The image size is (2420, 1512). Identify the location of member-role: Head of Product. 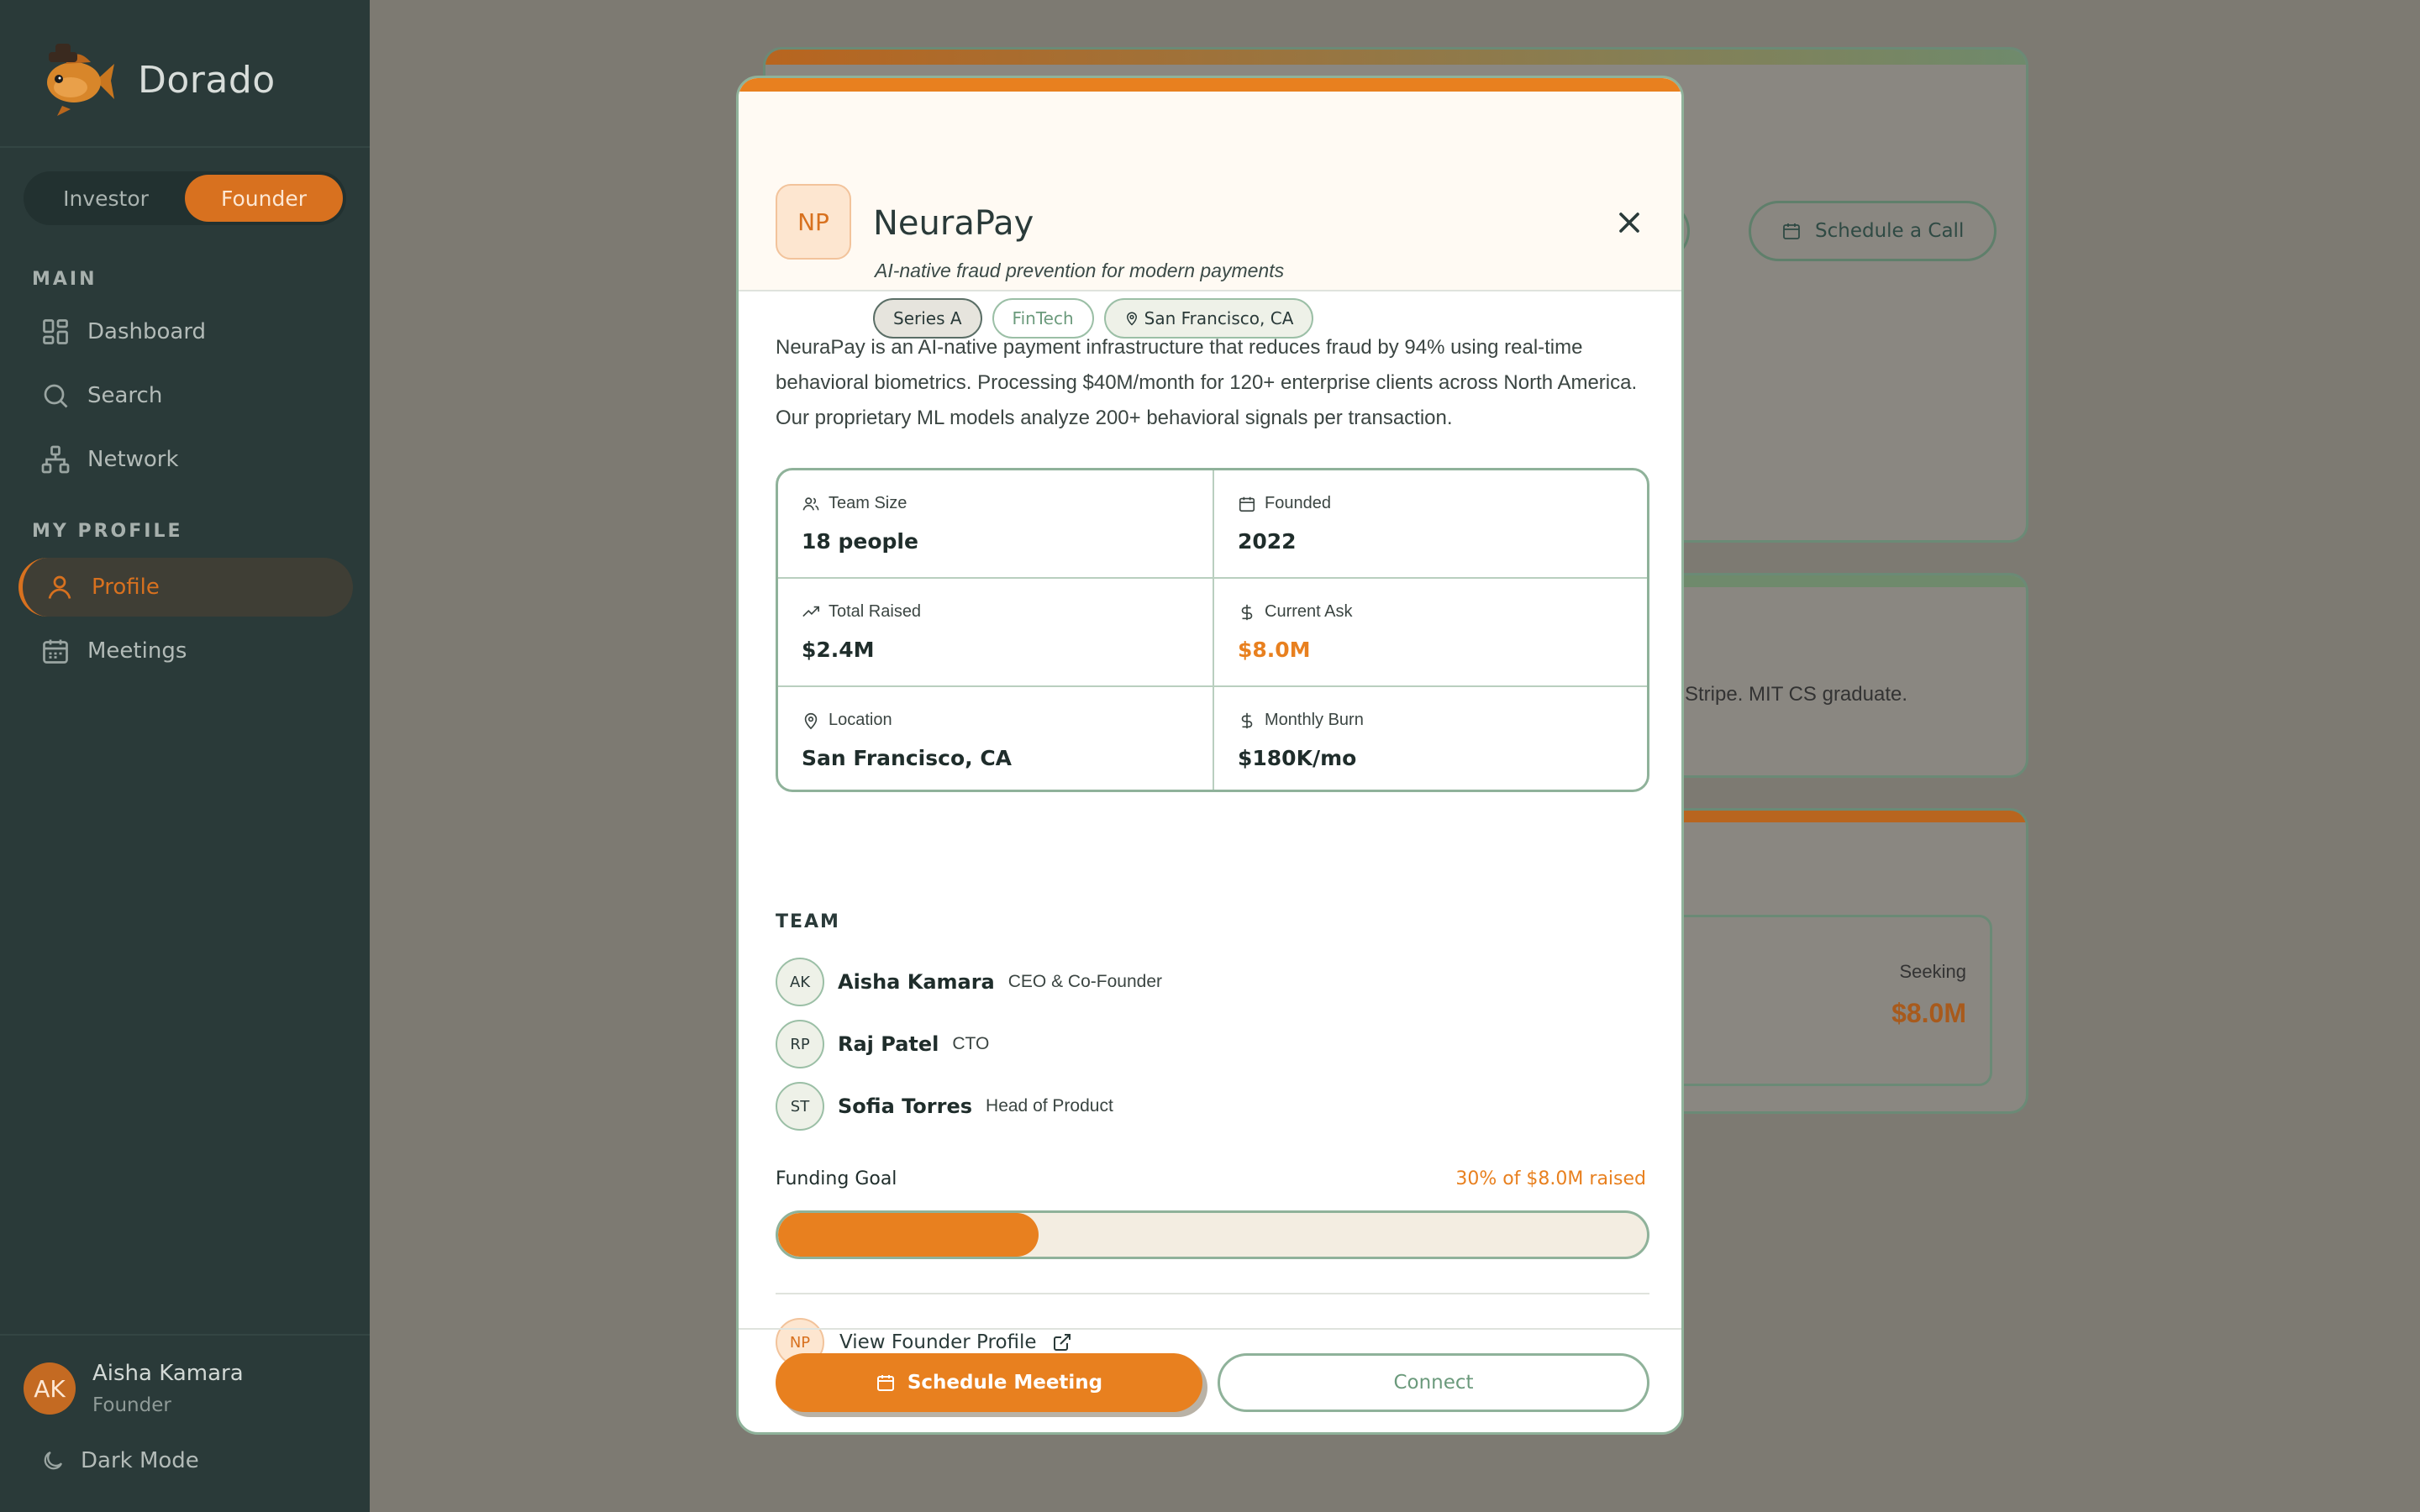
(1049, 1106).